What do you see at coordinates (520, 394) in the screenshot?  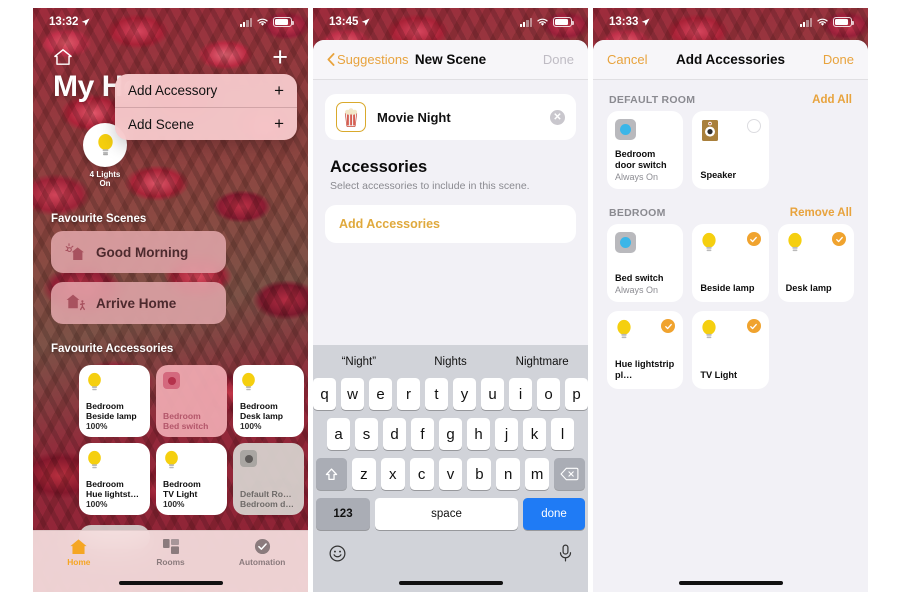 I see `key-i: i` at bounding box center [520, 394].